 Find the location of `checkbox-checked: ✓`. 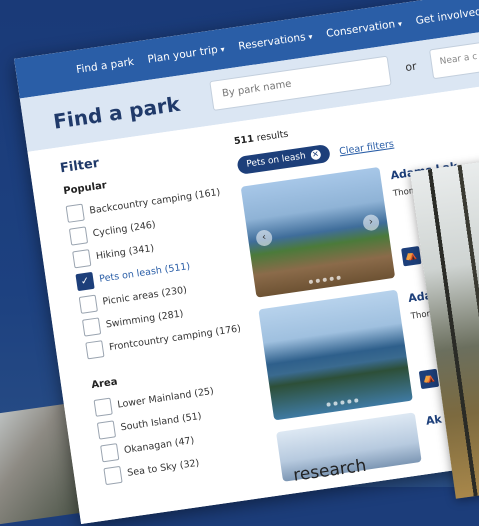

checkbox-checked: ✓ is located at coordinates (85, 281).